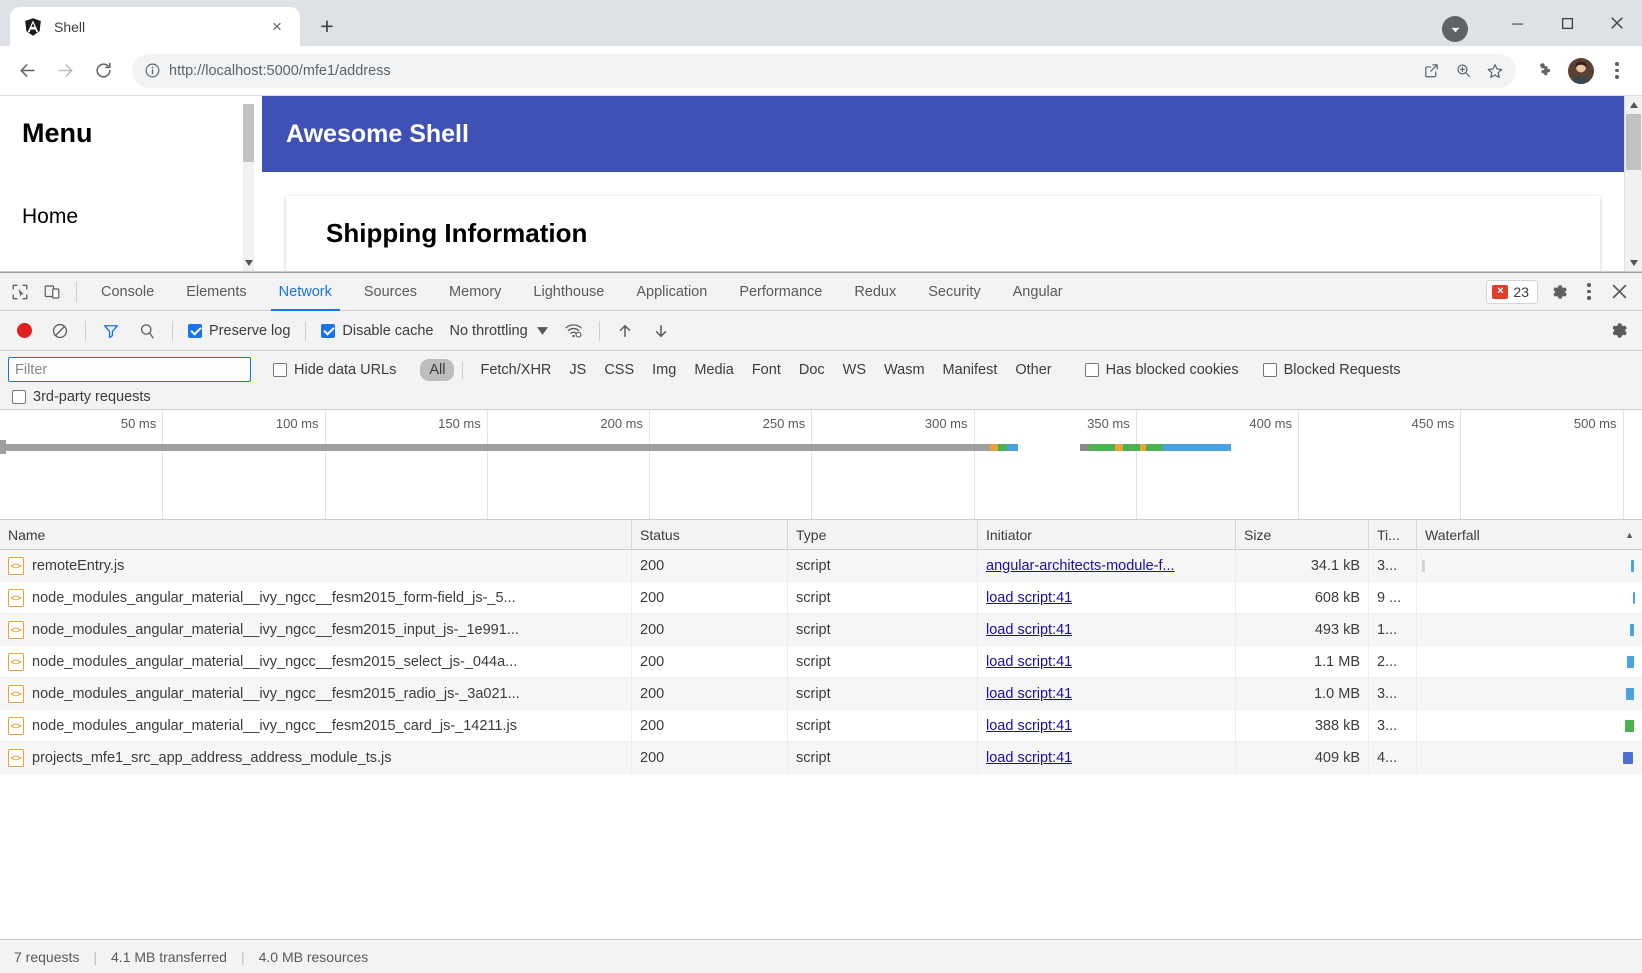 This screenshot has width=1642, height=973. Describe the element at coordinates (65, 71) in the screenshot. I see `forward-button-icon` at that location.